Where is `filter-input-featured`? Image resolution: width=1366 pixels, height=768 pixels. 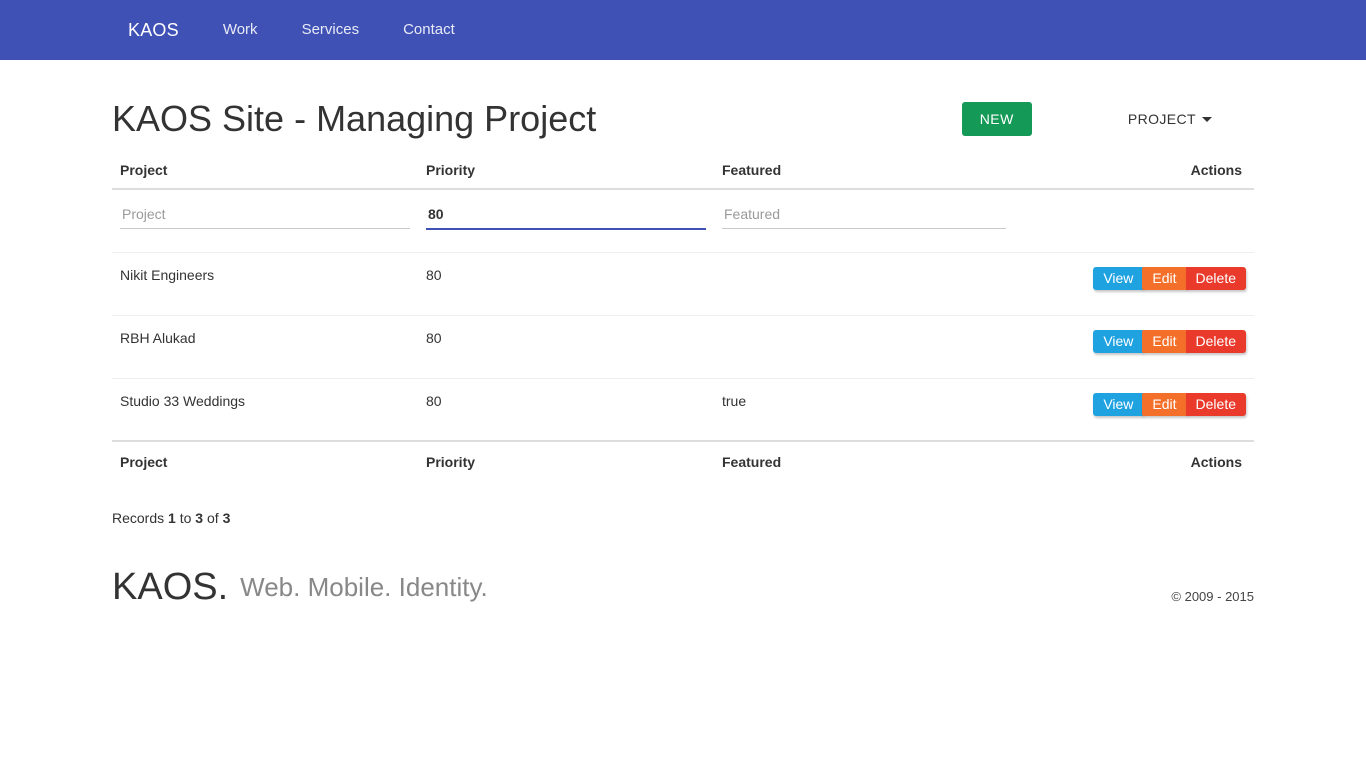
filter-input-featured is located at coordinates (864, 216).